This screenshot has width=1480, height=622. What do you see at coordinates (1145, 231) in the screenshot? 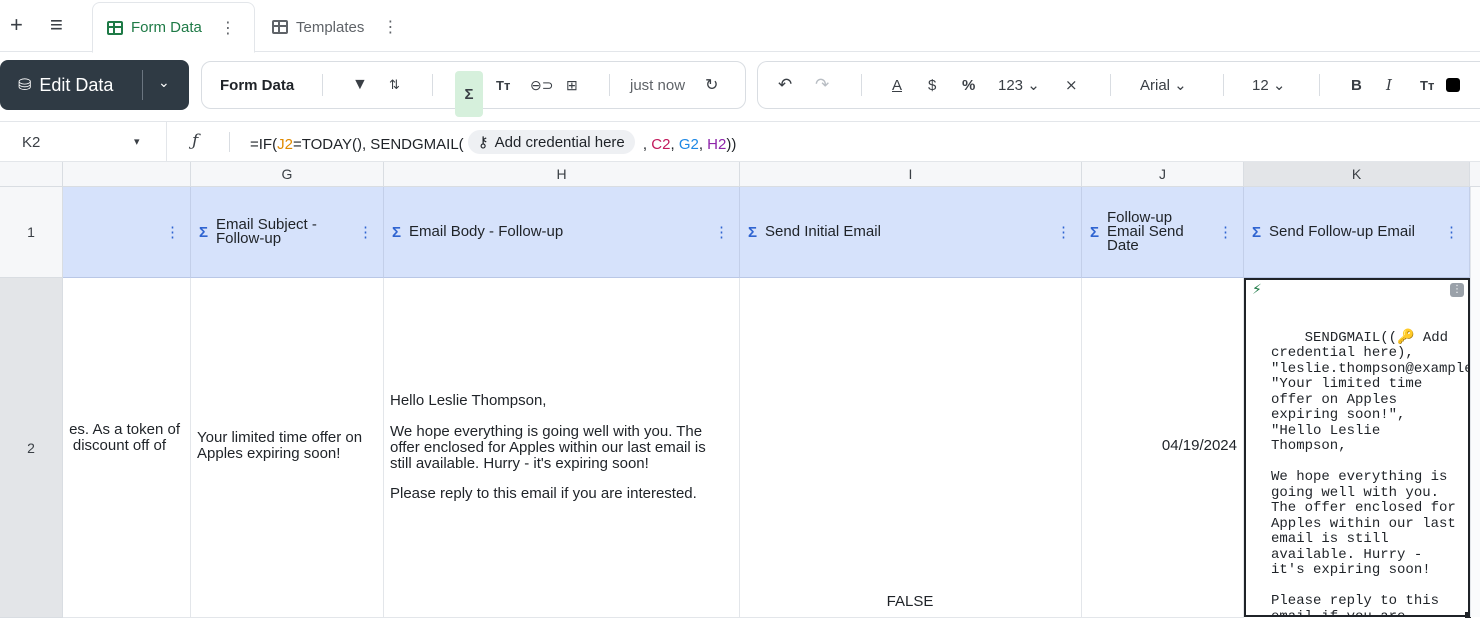
I see `header-label: Follow-up Email Send Date` at bounding box center [1145, 231].